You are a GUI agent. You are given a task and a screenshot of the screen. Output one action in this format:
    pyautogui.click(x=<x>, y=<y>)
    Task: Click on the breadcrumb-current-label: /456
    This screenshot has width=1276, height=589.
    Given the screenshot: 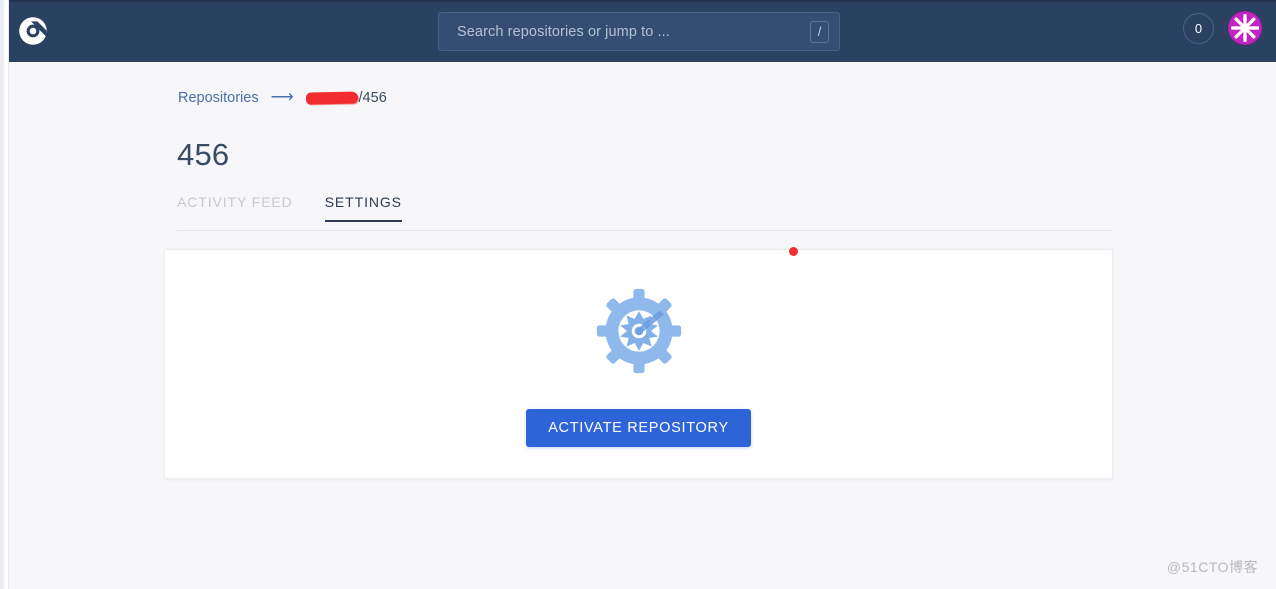 What is the action you would take?
    pyautogui.click(x=372, y=98)
    